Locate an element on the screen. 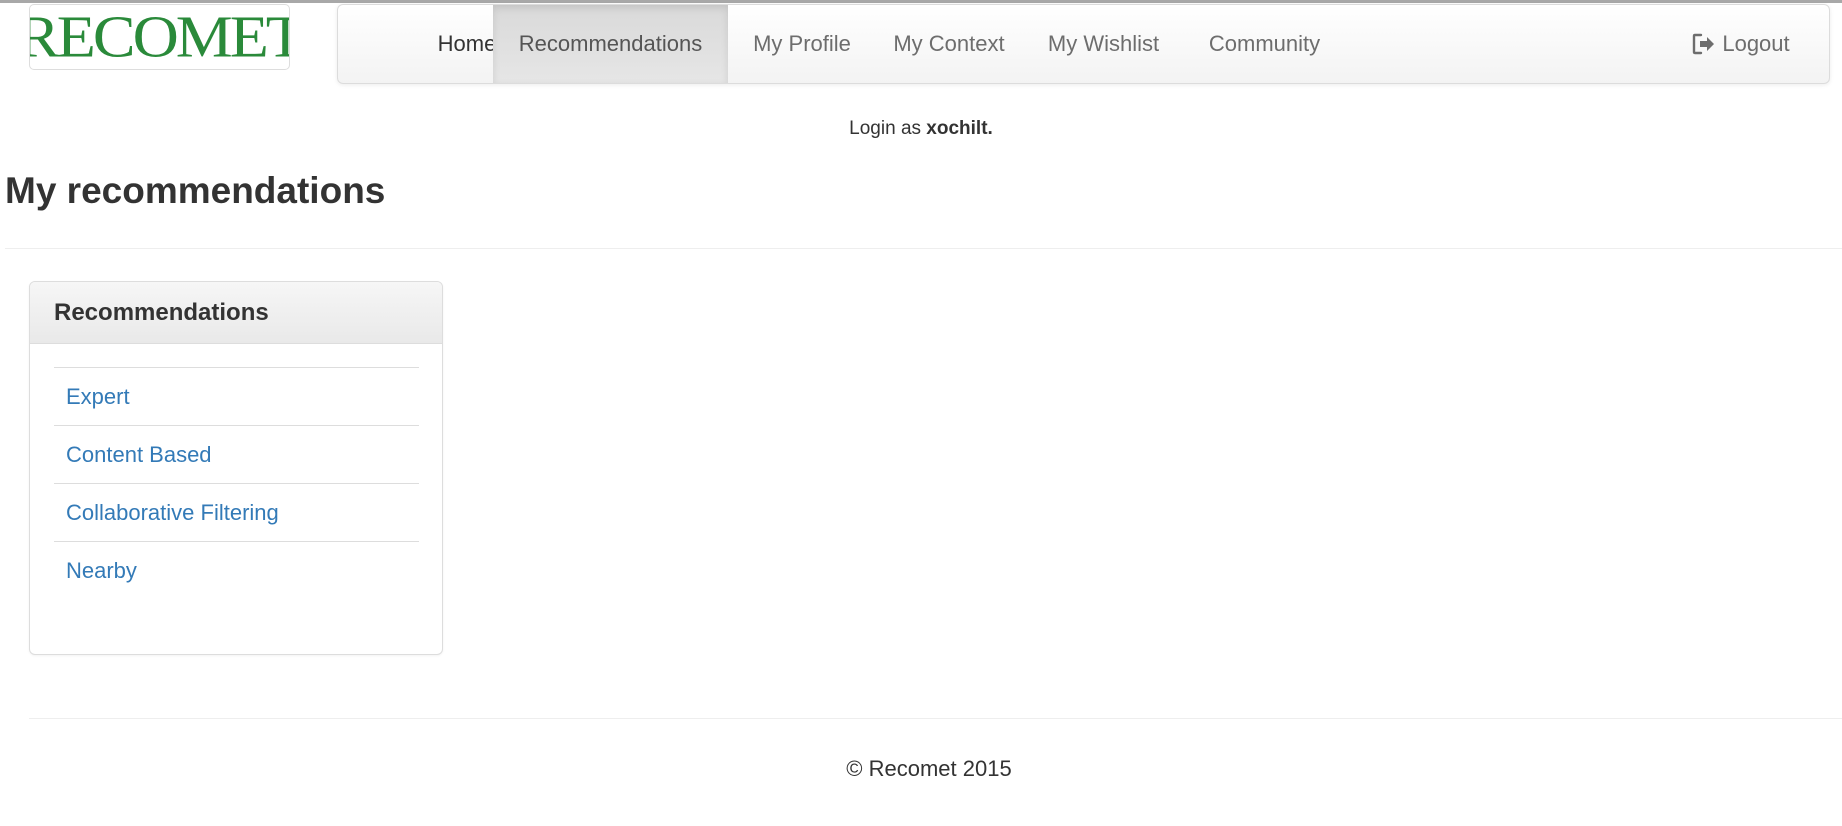 The height and width of the screenshot is (826, 1842). footer-copyright: © Recomet 2015 is located at coordinates (929, 768).